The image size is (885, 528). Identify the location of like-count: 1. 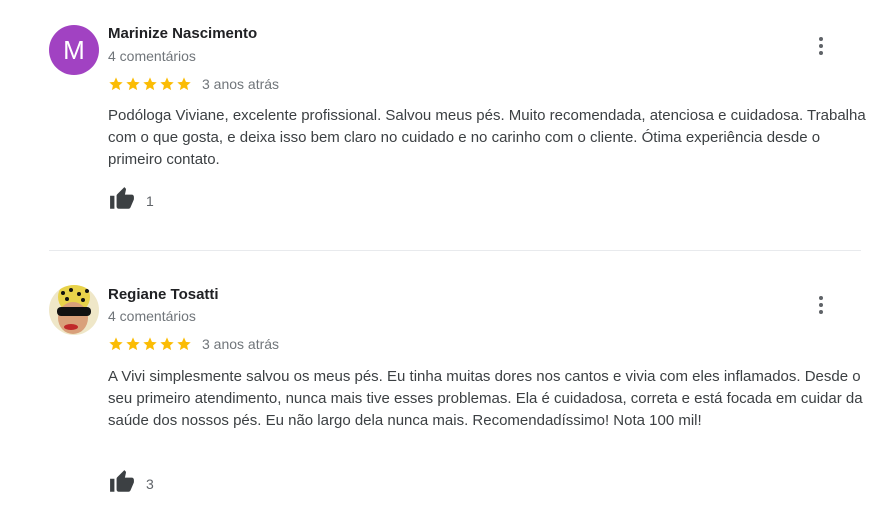
(150, 201).